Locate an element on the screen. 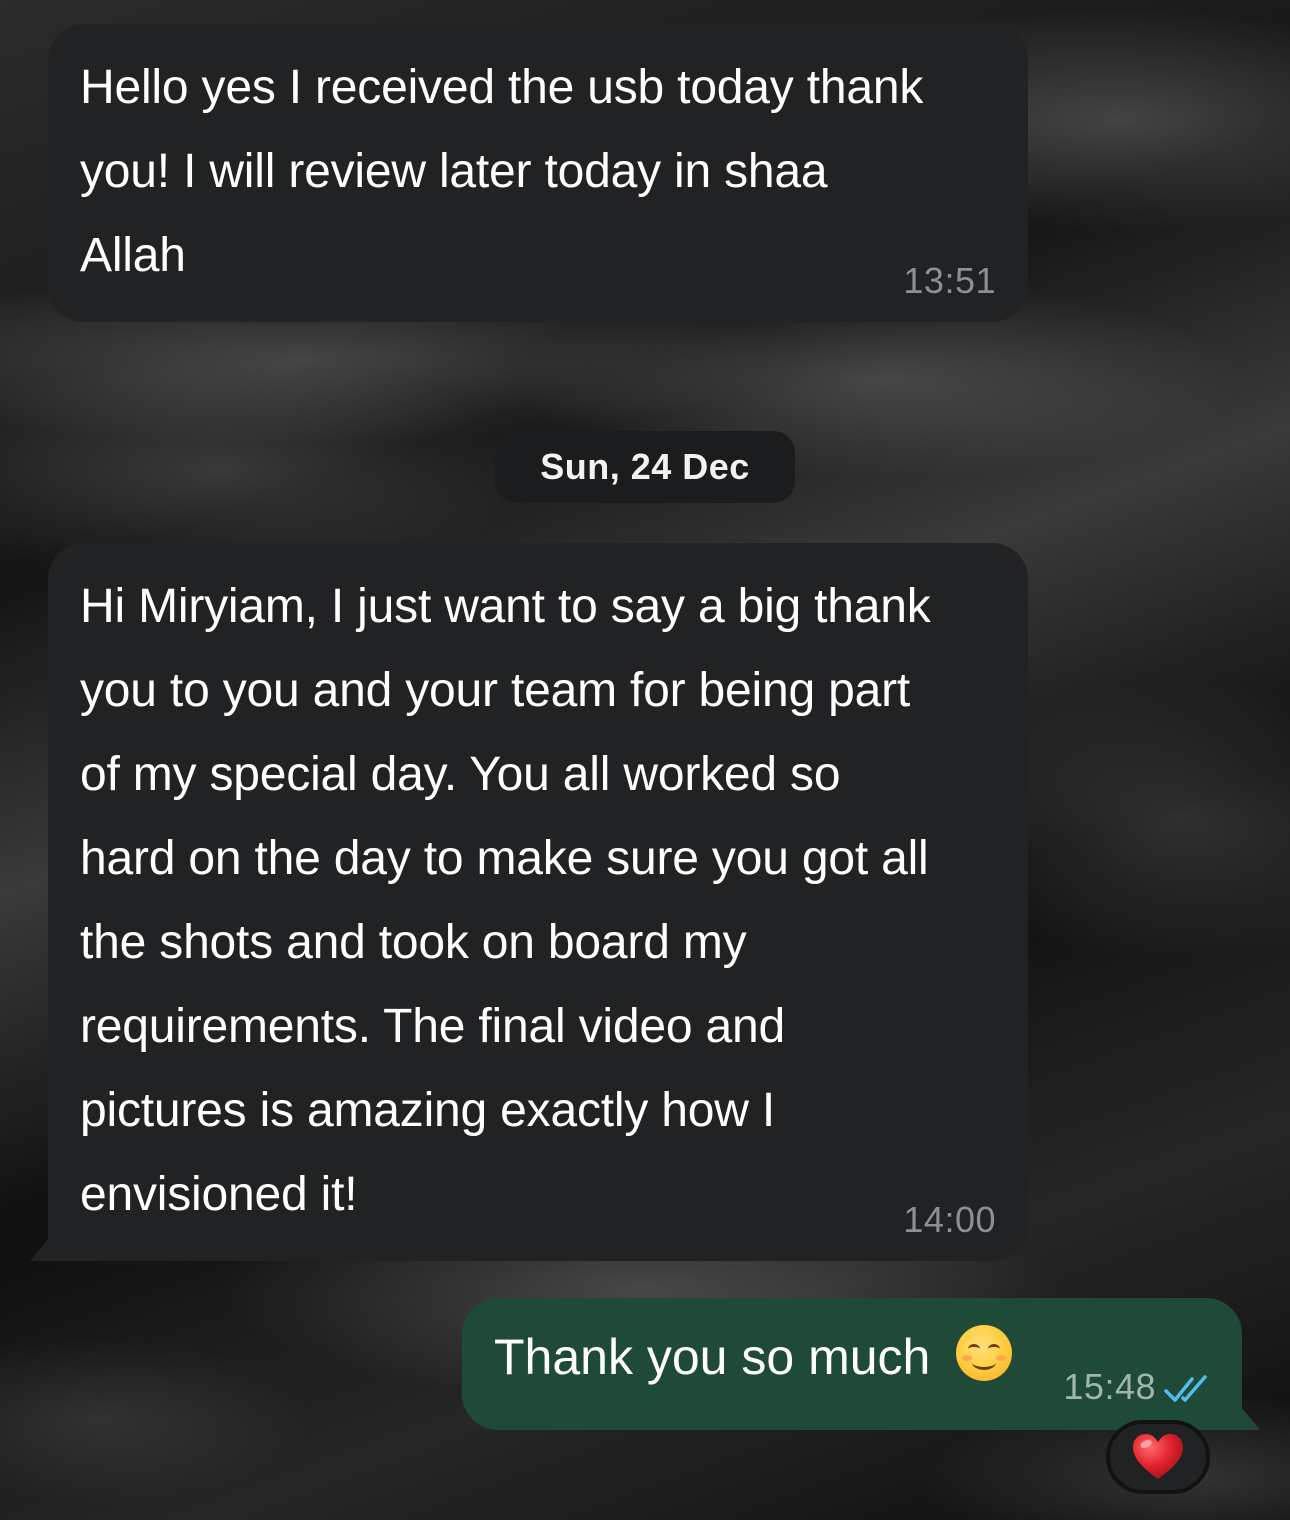 The width and height of the screenshot is (1290, 1520). read-receipt-double-check-icon is located at coordinates (1185, 1388).